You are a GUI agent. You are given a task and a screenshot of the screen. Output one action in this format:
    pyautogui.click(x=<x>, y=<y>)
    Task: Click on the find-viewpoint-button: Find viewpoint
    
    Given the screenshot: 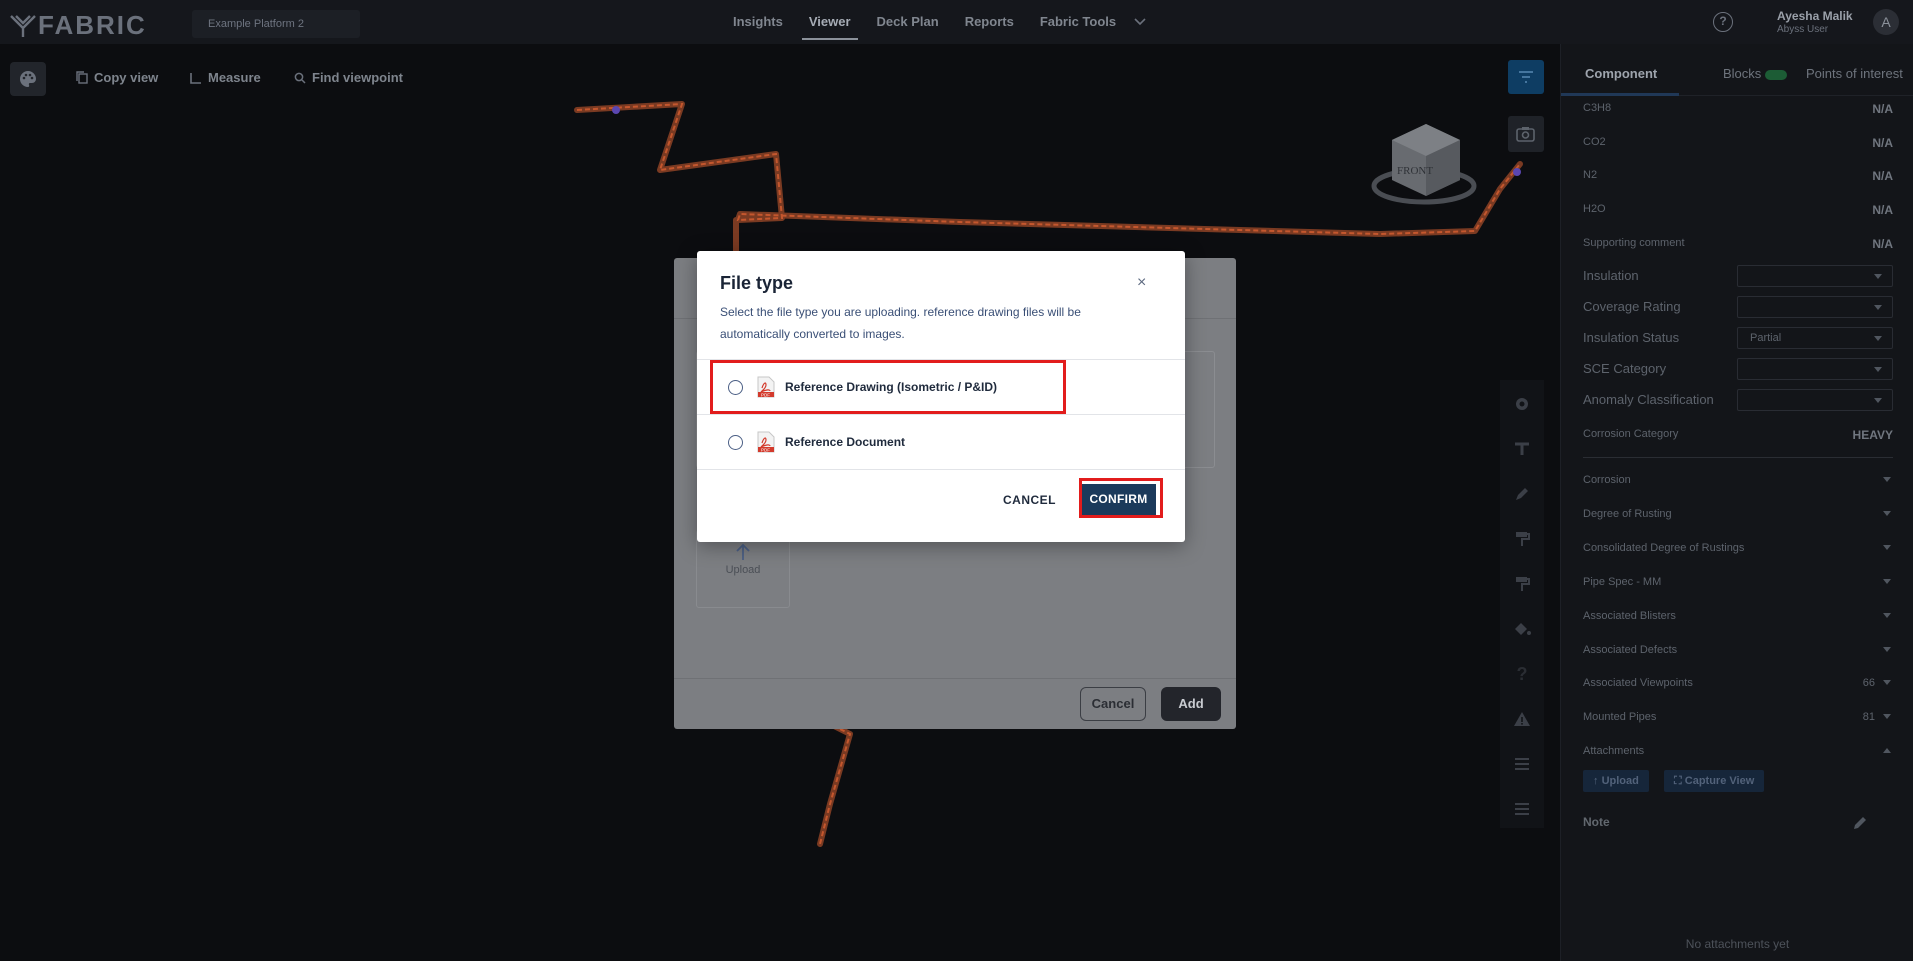 What is the action you would take?
    pyautogui.click(x=348, y=77)
    